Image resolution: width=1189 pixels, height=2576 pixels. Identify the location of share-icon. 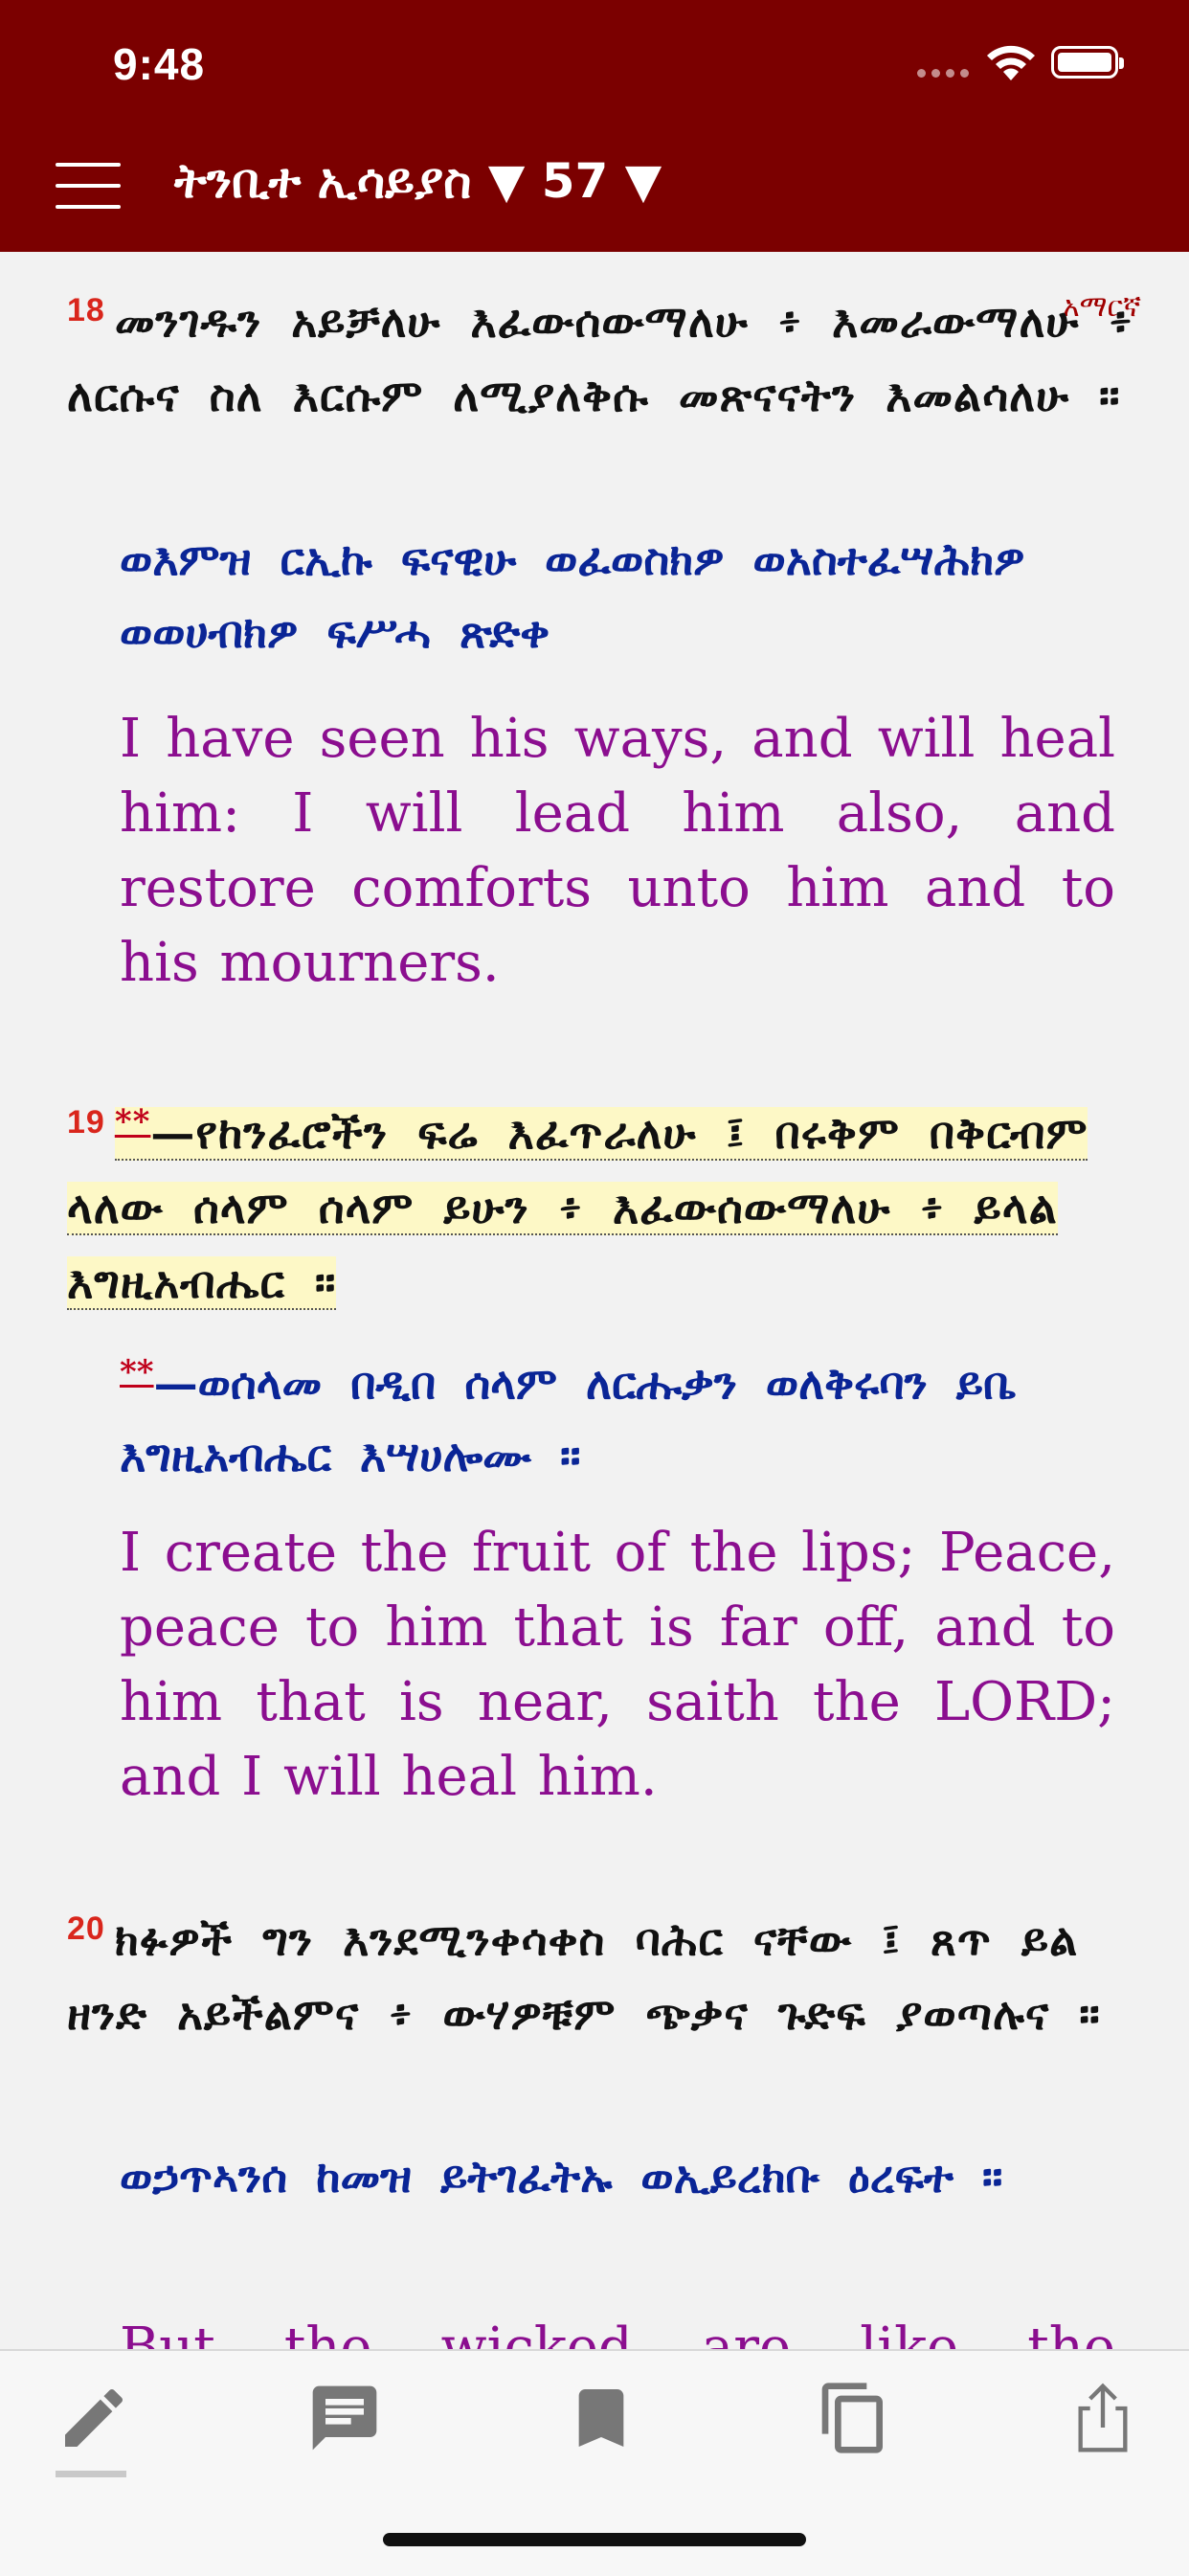
(1103, 2417).